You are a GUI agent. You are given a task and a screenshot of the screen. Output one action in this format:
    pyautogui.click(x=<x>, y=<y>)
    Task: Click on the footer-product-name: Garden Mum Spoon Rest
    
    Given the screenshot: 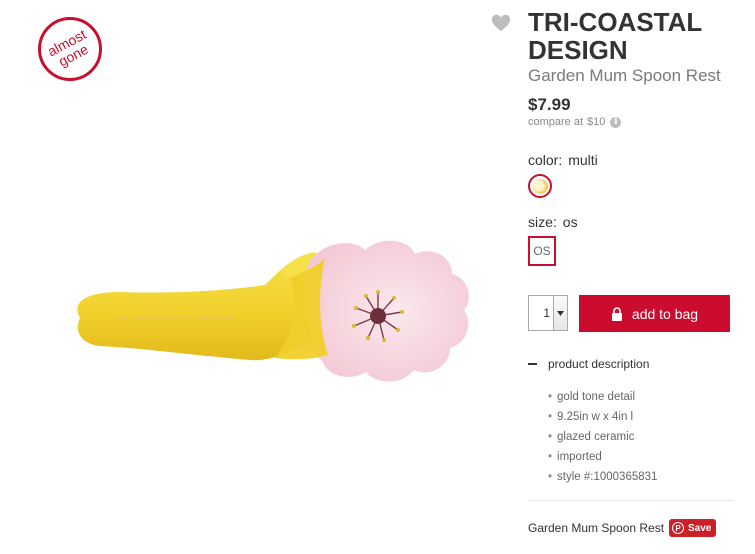 What is the action you would take?
    pyautogui.click(x=596, y=528)
    